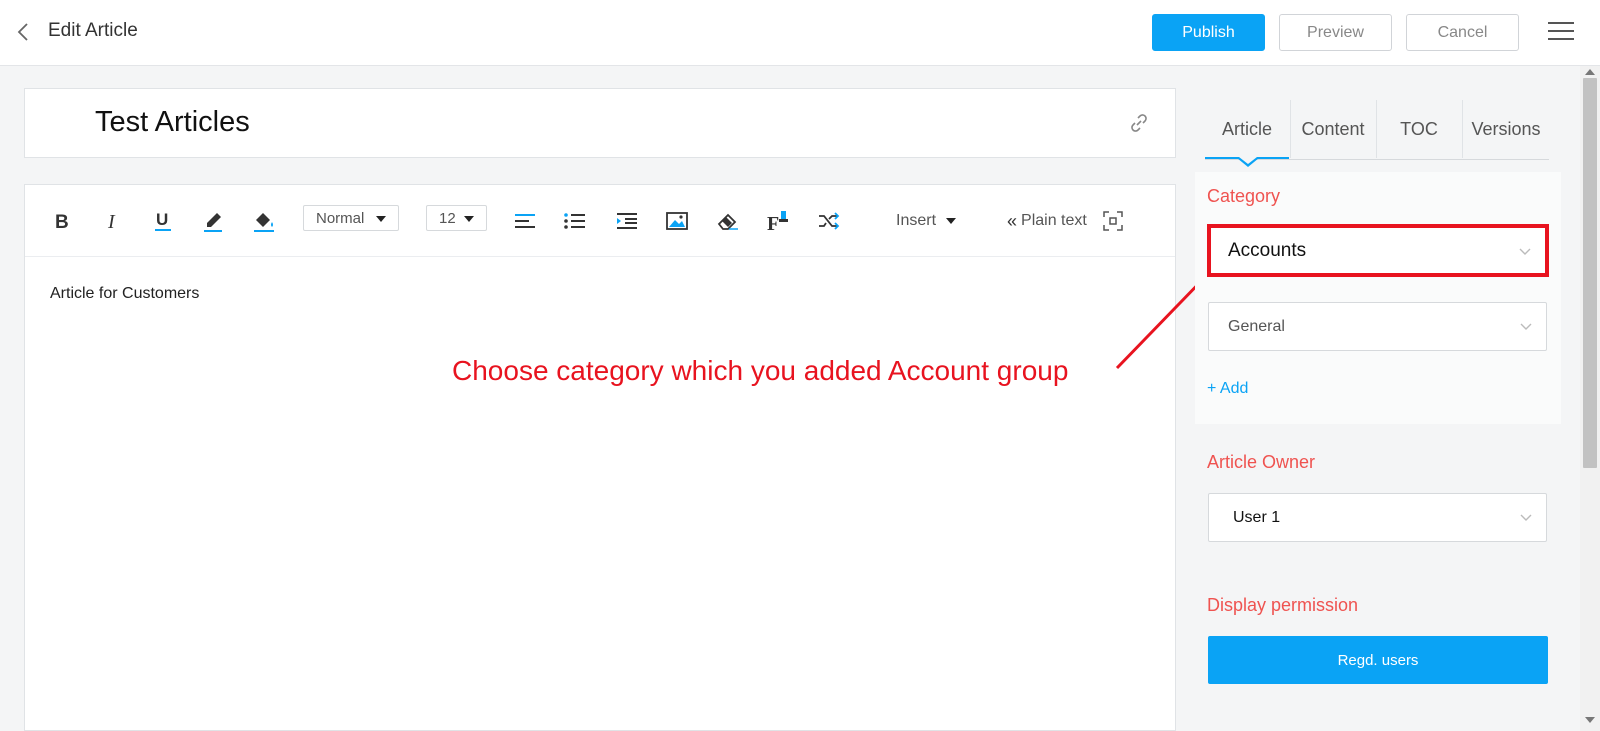 This screenshot has height=731, width=1600. What do you see at coordinates (1378, 298) in the screenshot?
I see `category-panel` at bounding box center [1378, 298].